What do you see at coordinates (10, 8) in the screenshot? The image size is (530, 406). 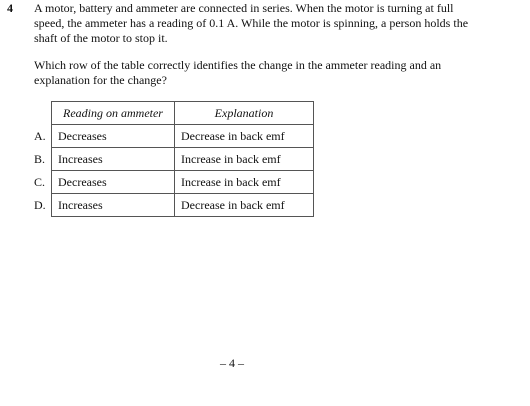 I see `question-number: 4` at bounding box center [10, 8].